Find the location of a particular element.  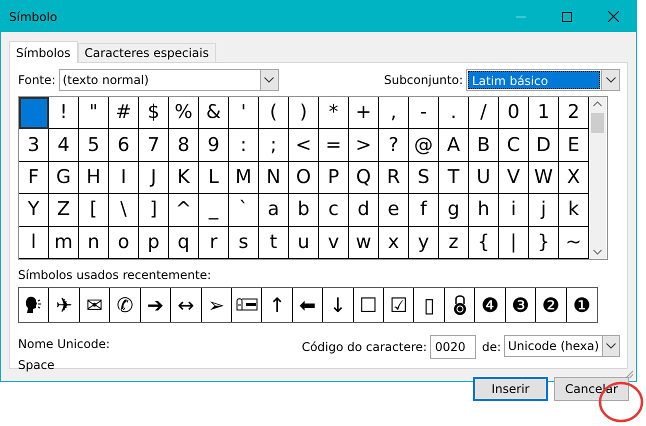

symbol-cell: _ is located at coordinates (214, 210).